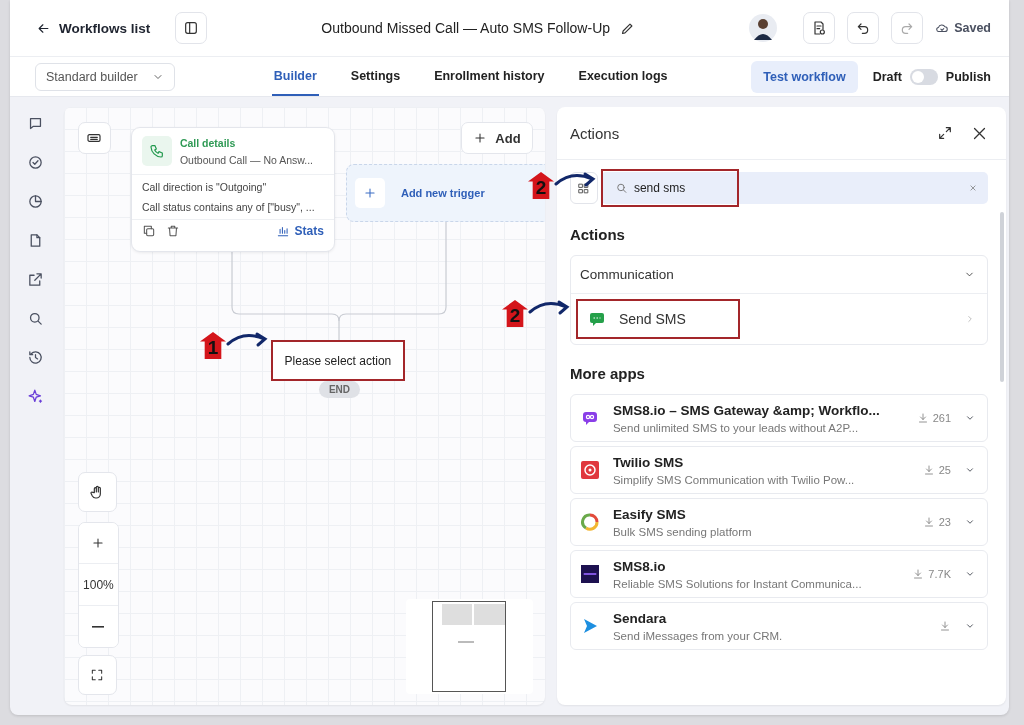 The image size is (1024, 725). I want to click on expand-arrows-icon, so click(945, 133).